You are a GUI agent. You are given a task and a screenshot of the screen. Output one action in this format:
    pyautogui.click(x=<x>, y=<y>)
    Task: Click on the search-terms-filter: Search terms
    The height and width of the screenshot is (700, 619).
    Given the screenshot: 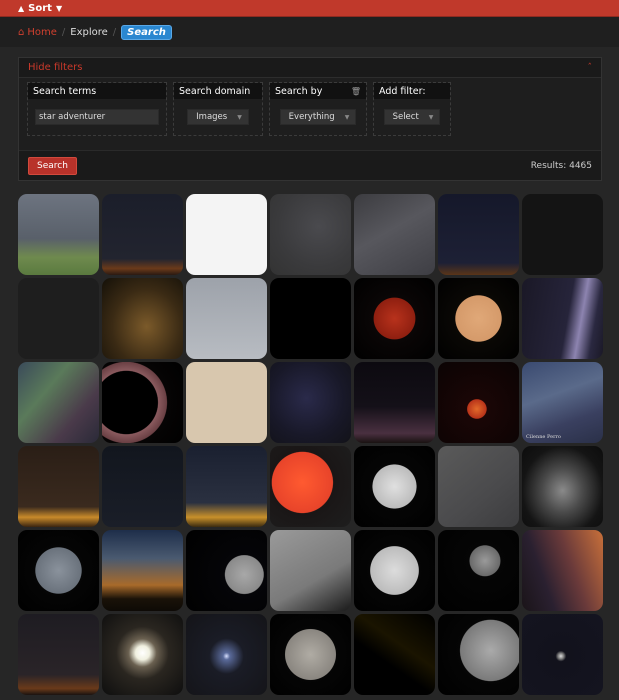 What is the action you would take?
    pyautogui.click(x=97, y=109)
    